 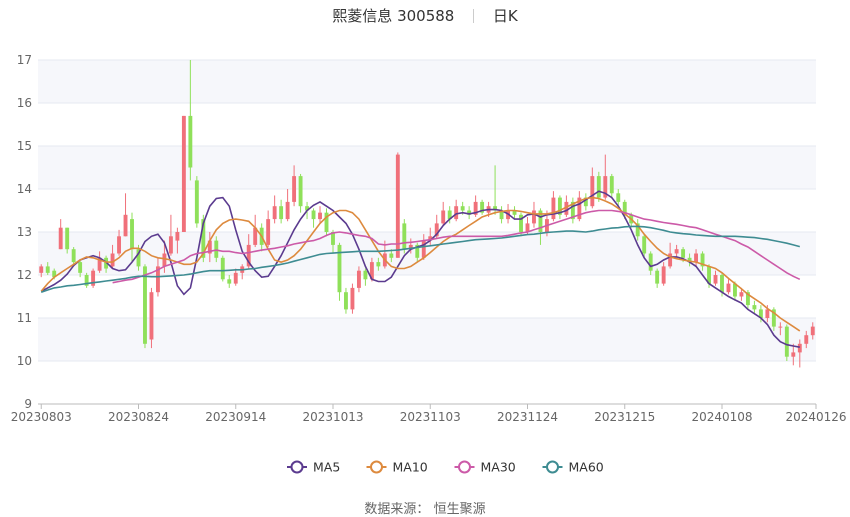 I want to click on legend: MA5 MA10 MA30 MA60, so click(x=445, y=467).